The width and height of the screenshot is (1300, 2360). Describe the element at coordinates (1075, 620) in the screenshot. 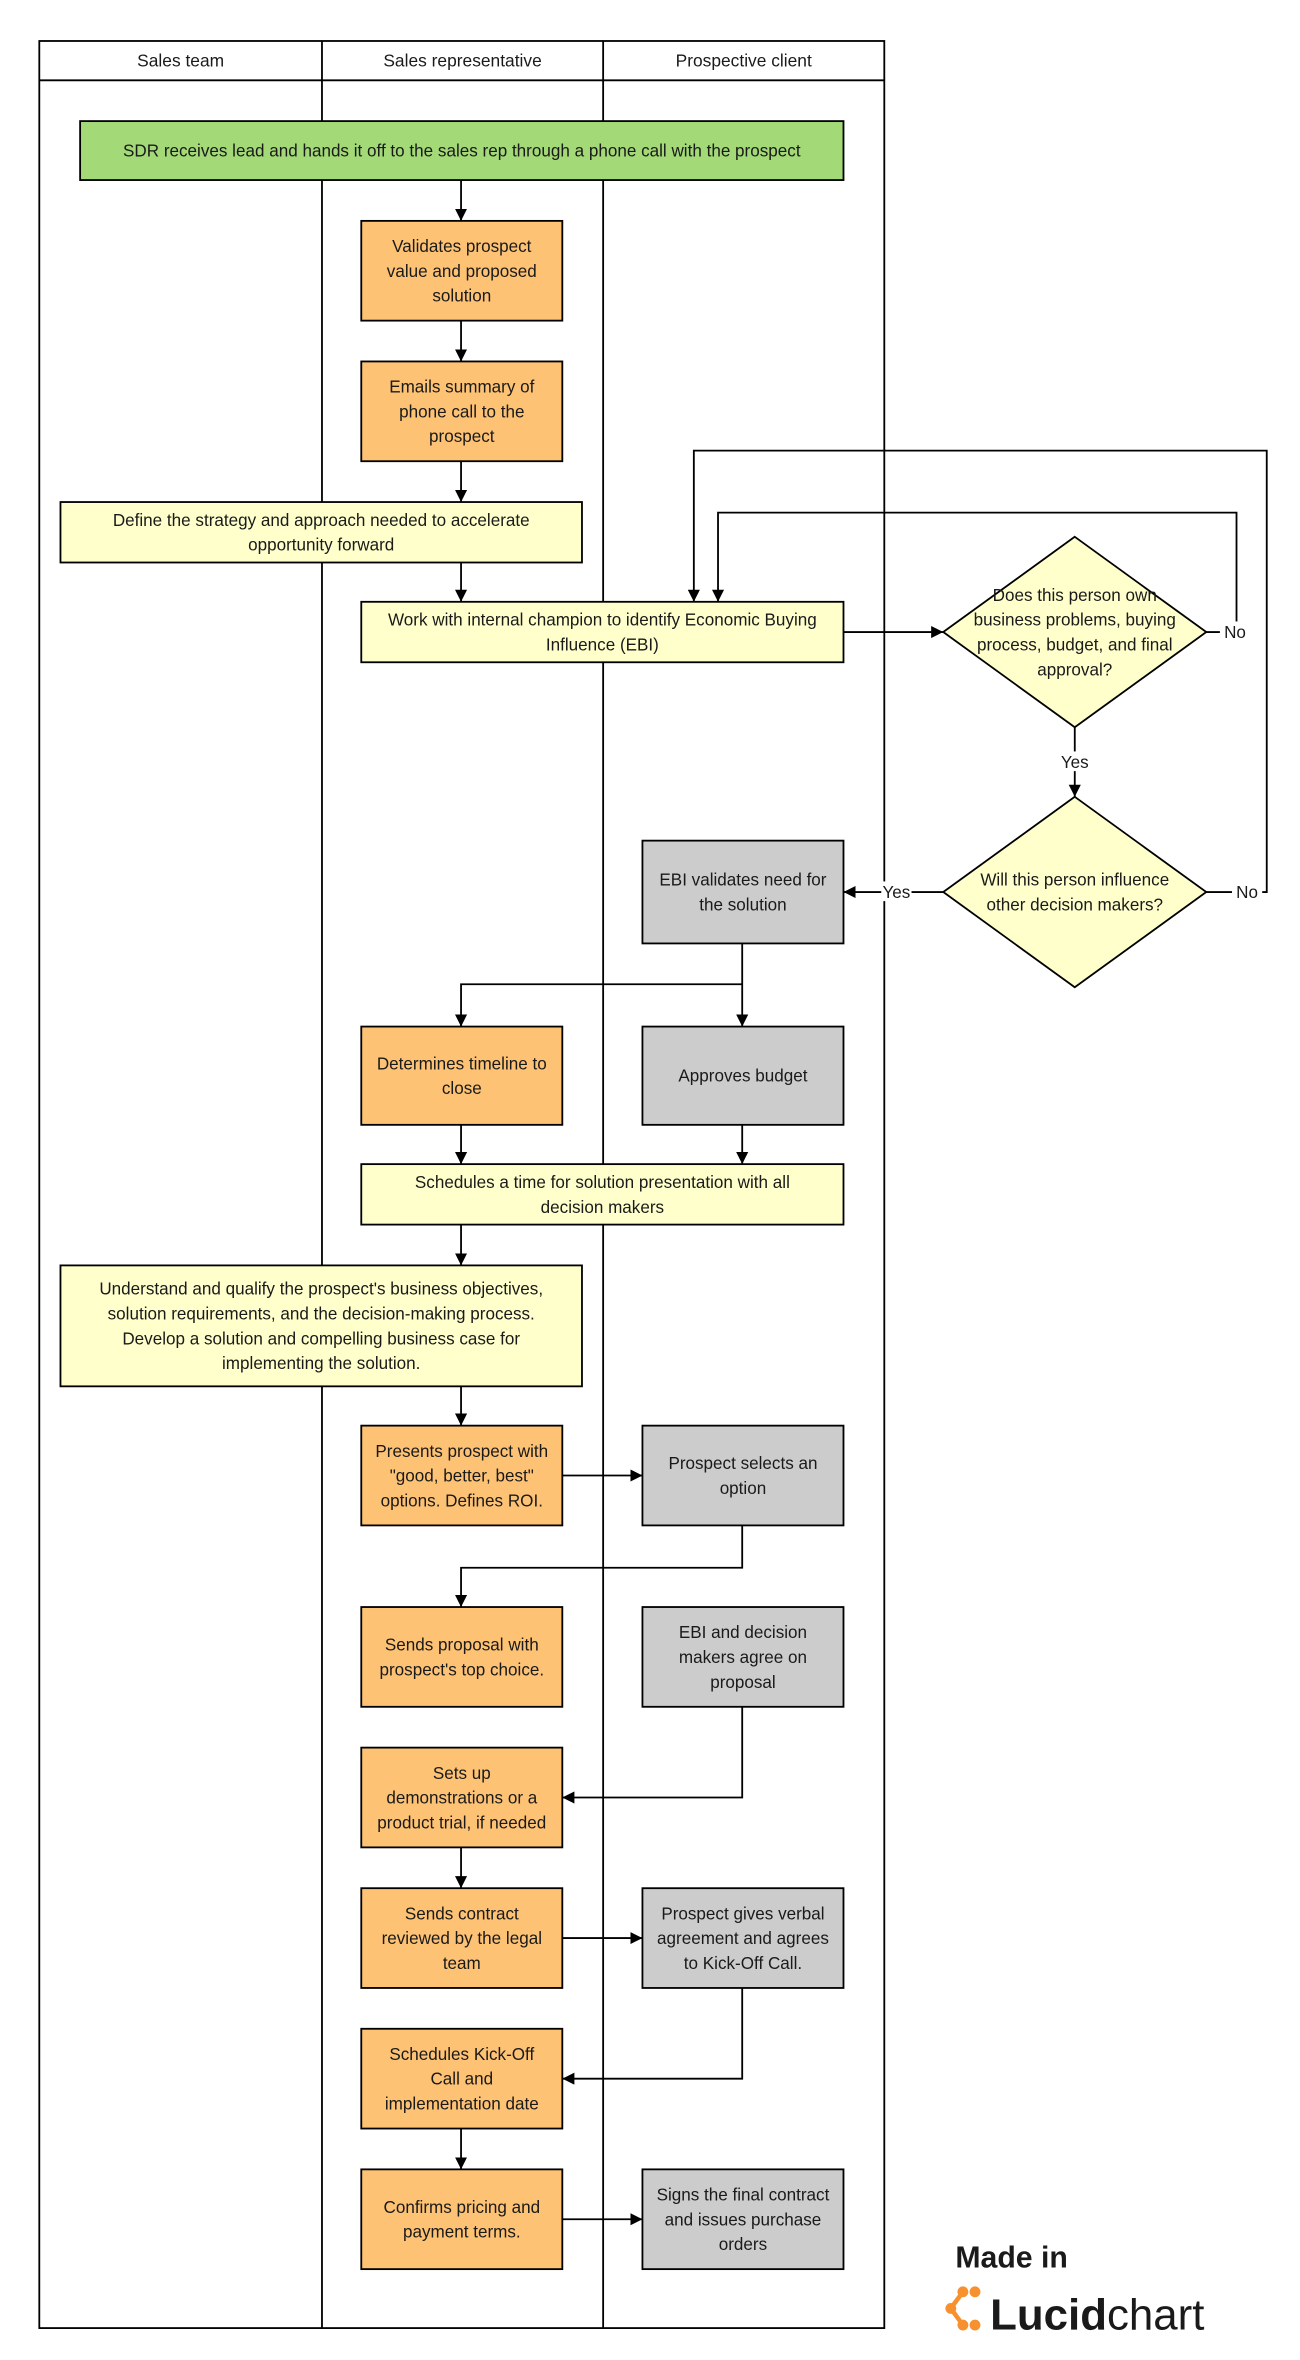

I see `step-label-line: business problems, buying` at that location.